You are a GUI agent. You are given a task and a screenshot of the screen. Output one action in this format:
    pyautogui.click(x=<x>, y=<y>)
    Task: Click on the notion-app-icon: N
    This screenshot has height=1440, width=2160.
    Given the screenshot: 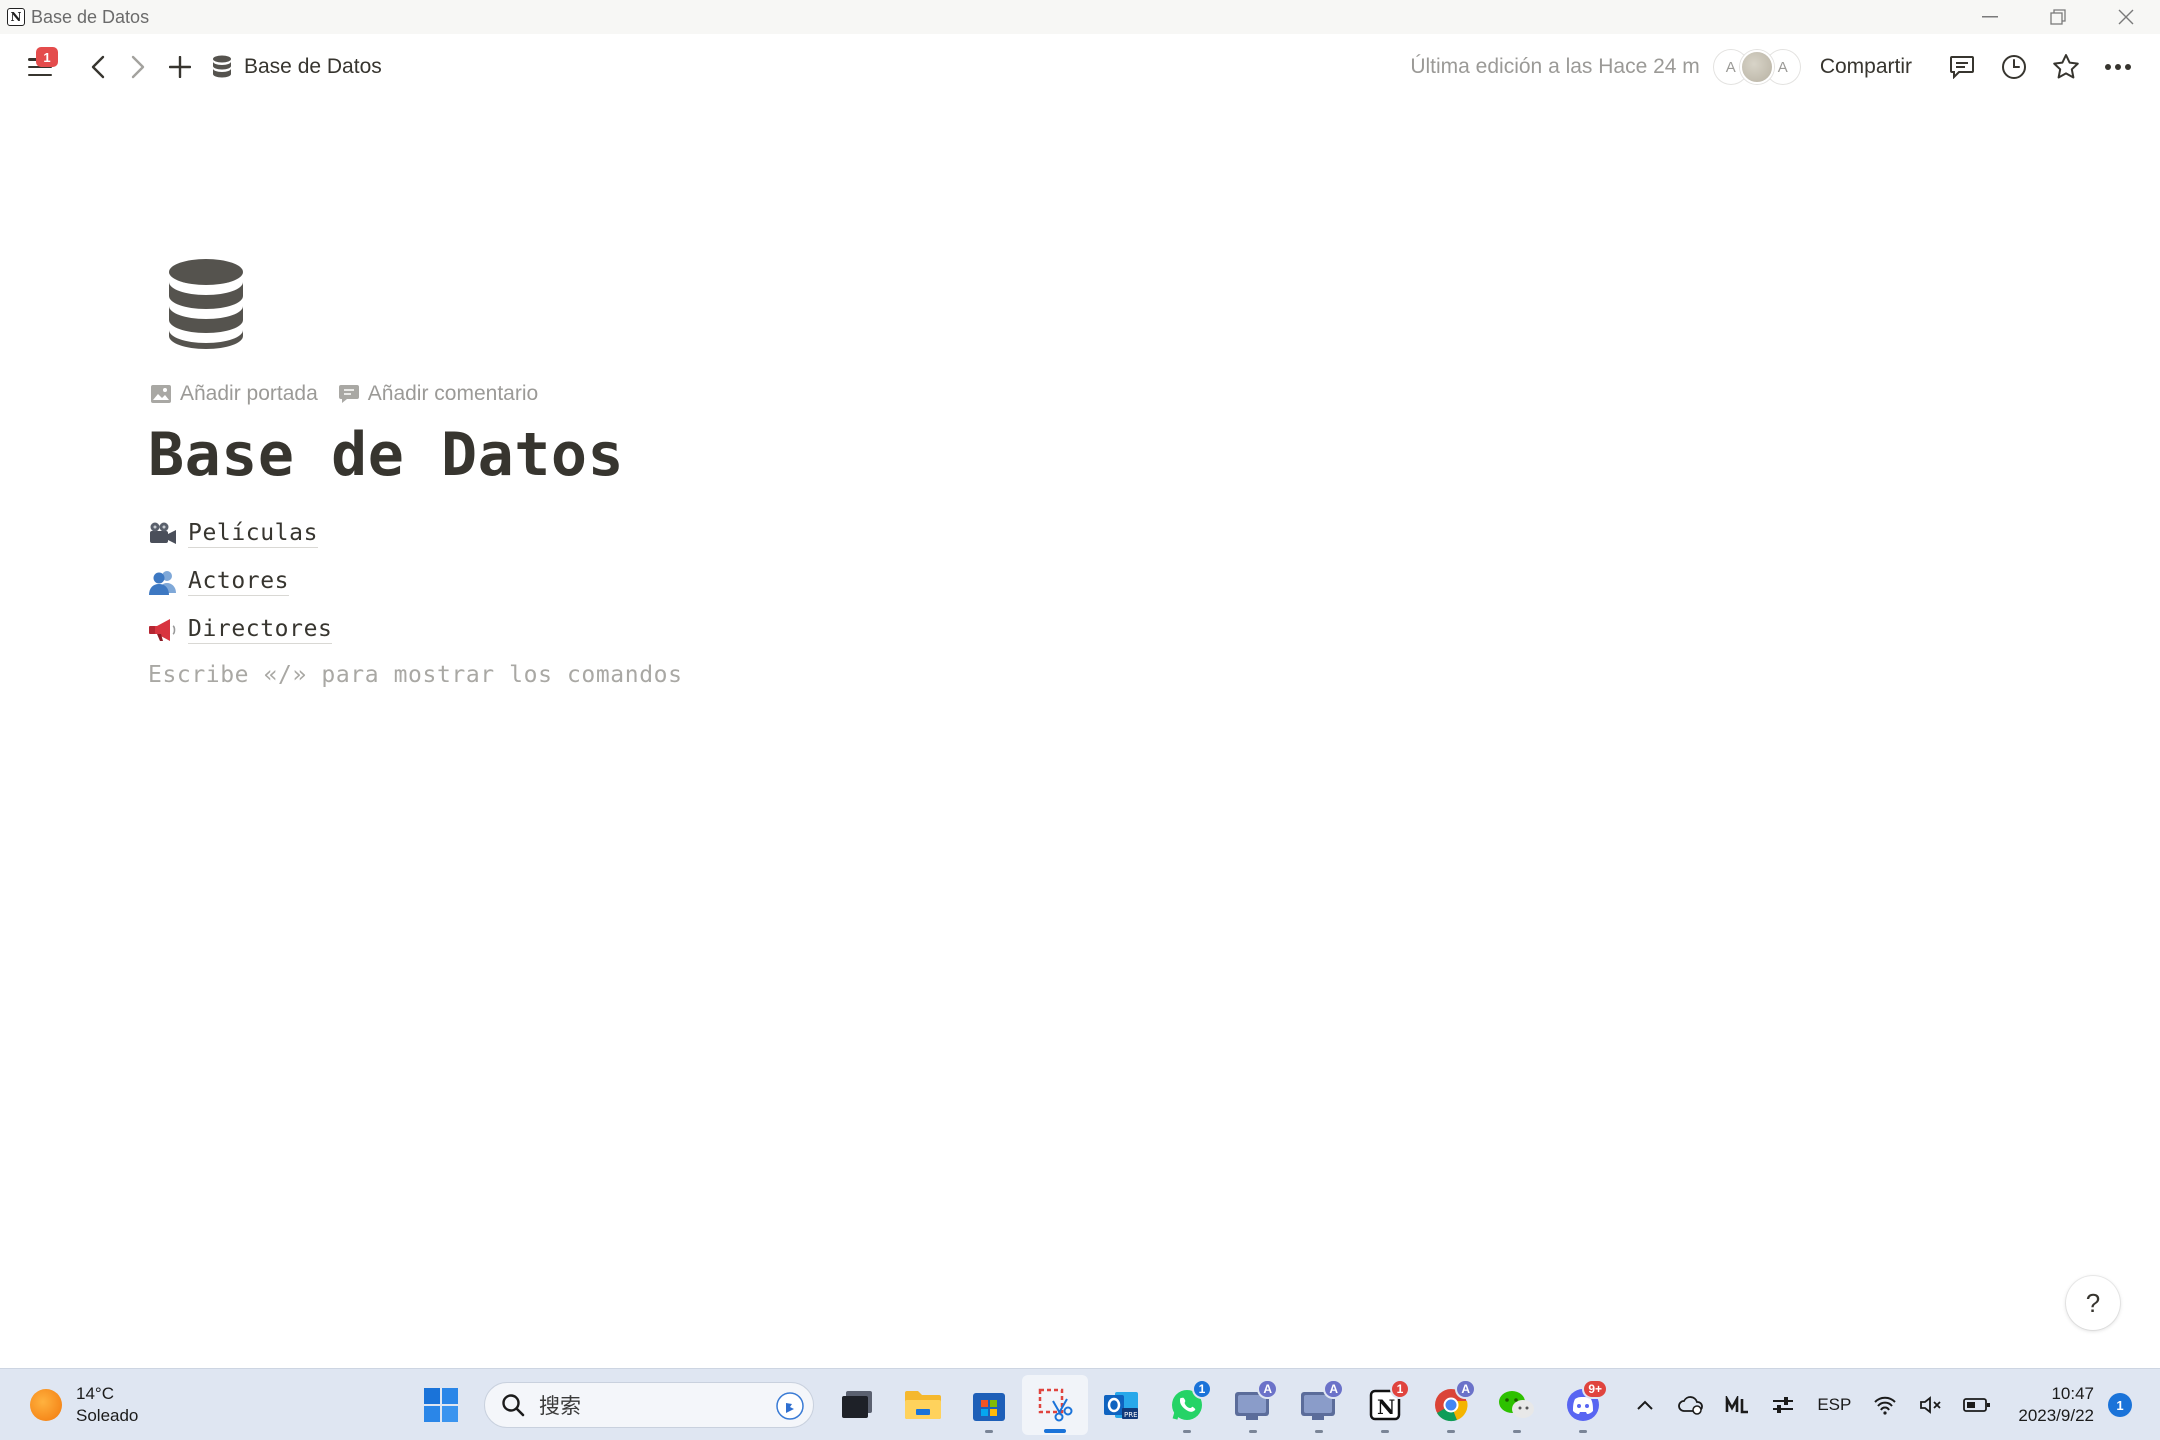 What is the action you would take?
    pyautogui.click(x=16, y=17)
    